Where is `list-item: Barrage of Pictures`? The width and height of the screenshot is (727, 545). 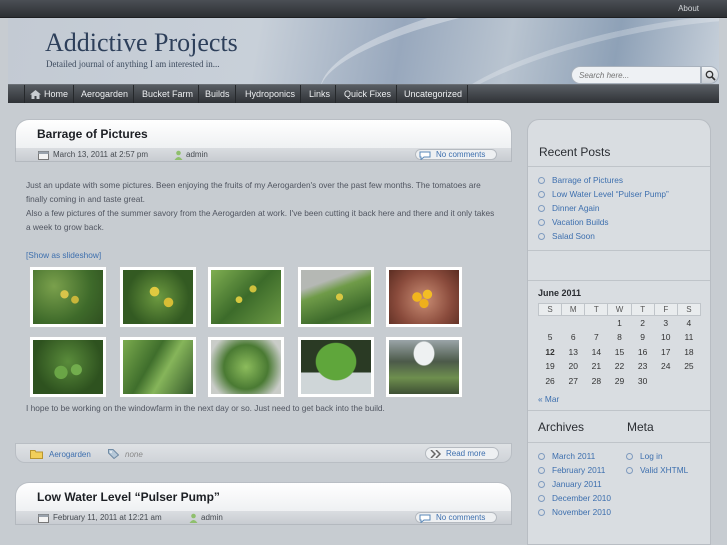
list-item: Barrage of Pictures is located at coordinates (603, 180).